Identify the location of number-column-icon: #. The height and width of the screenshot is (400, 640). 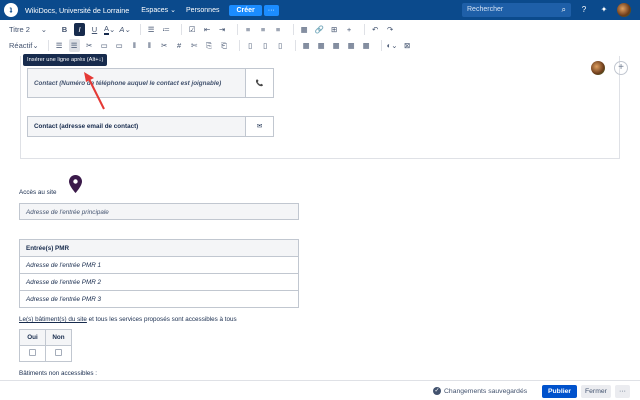
(179, 45).